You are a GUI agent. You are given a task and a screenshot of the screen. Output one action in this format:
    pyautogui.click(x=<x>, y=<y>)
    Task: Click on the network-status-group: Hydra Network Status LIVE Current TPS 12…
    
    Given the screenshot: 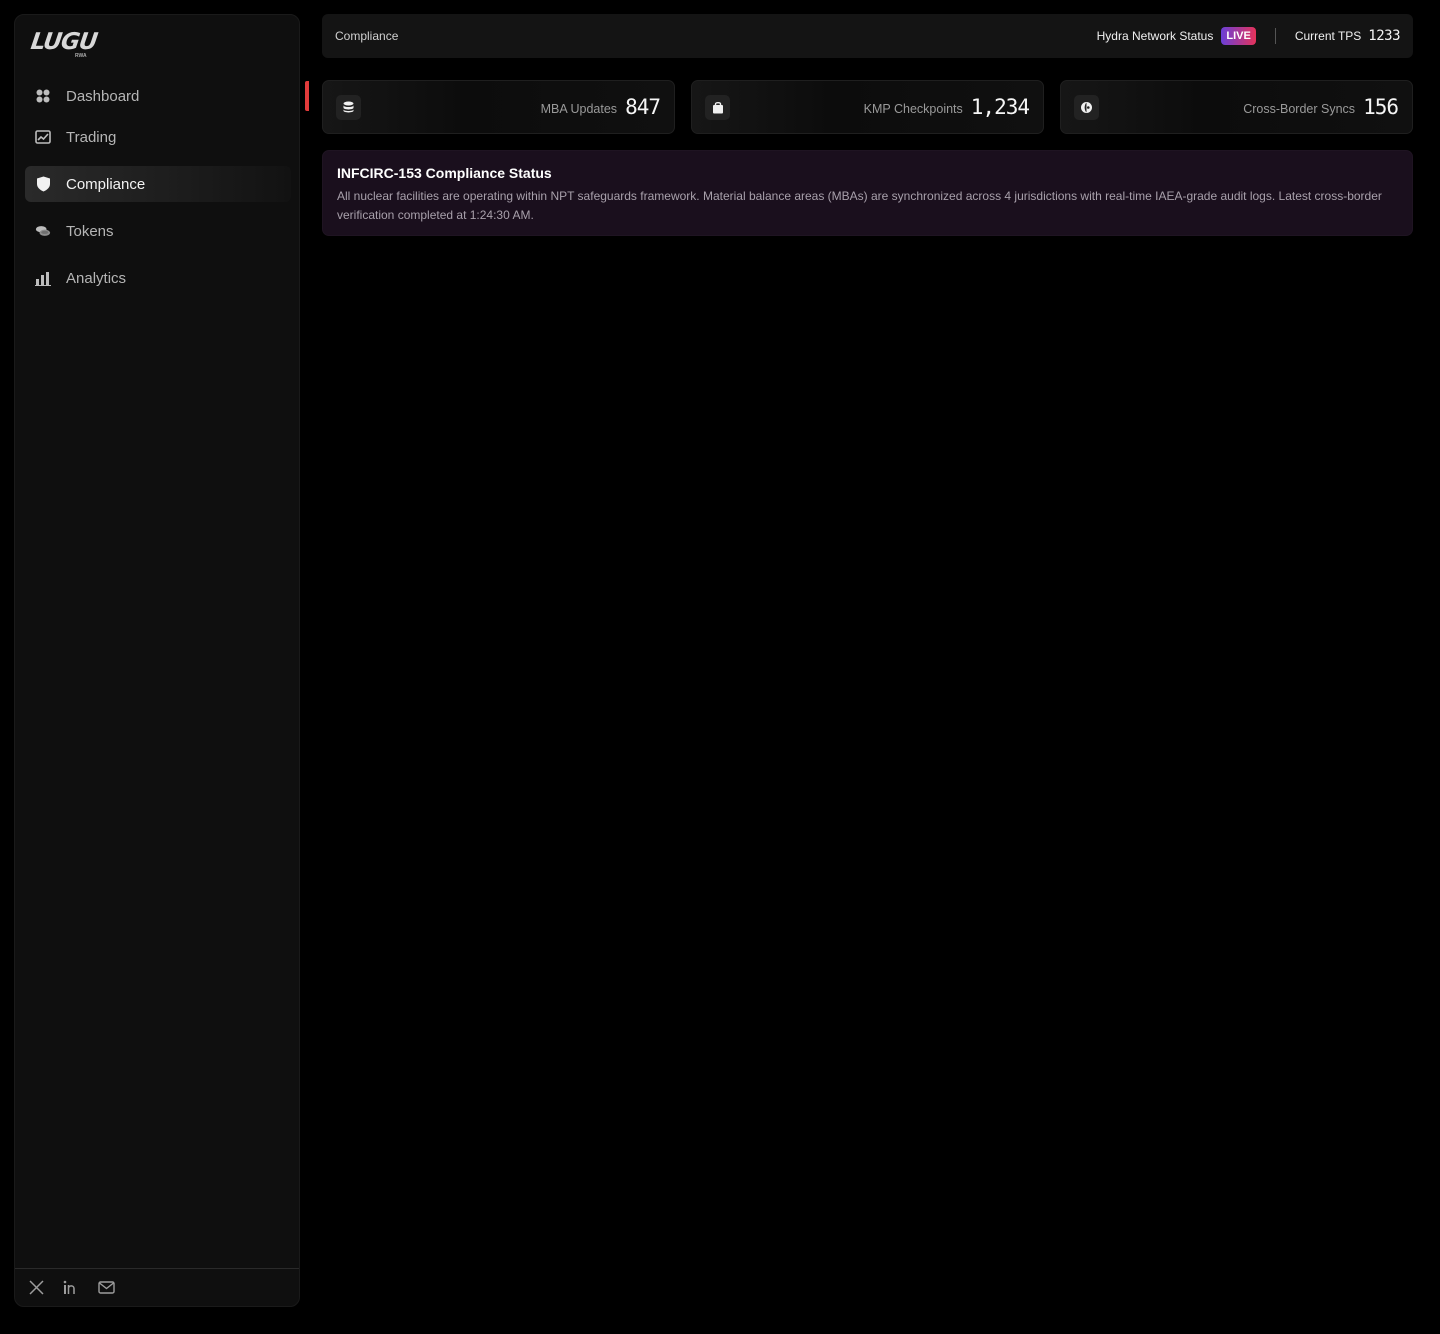 What is the action you would take?
    pyautogui.click(x=1248, y=36)
    